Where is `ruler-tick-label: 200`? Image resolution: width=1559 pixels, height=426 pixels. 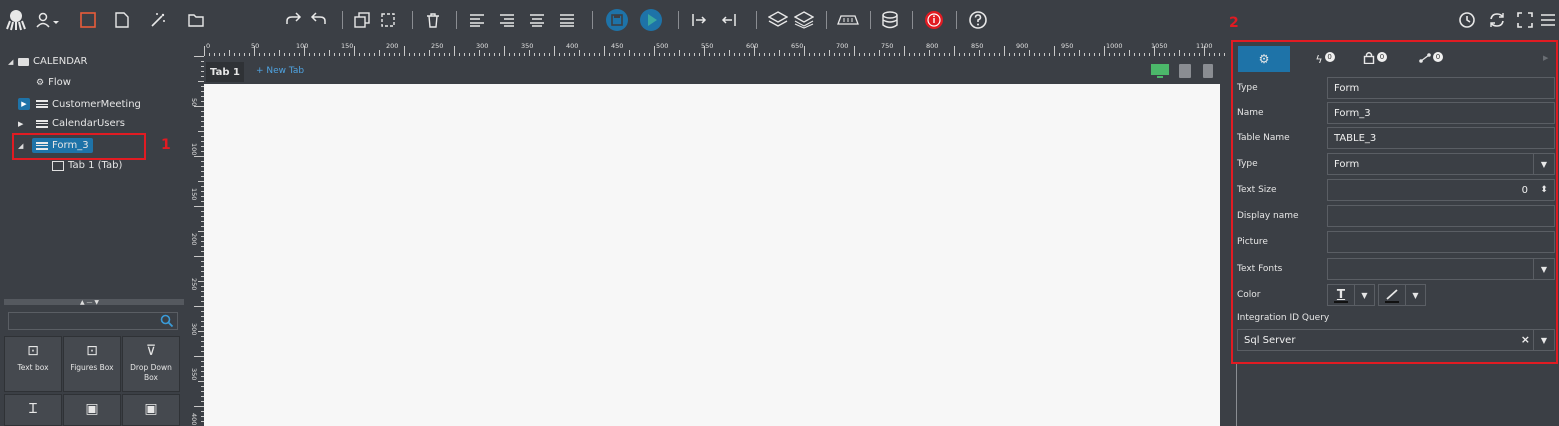 ruler-tick-label: 200 is located at coordinates (194, 239).